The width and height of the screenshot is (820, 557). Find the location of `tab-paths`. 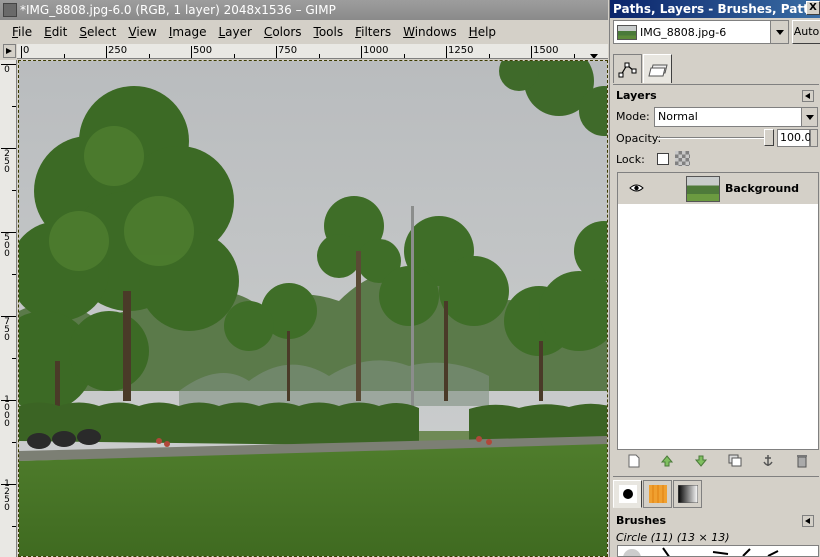

tab-paths is located at coordinates (627, 68).